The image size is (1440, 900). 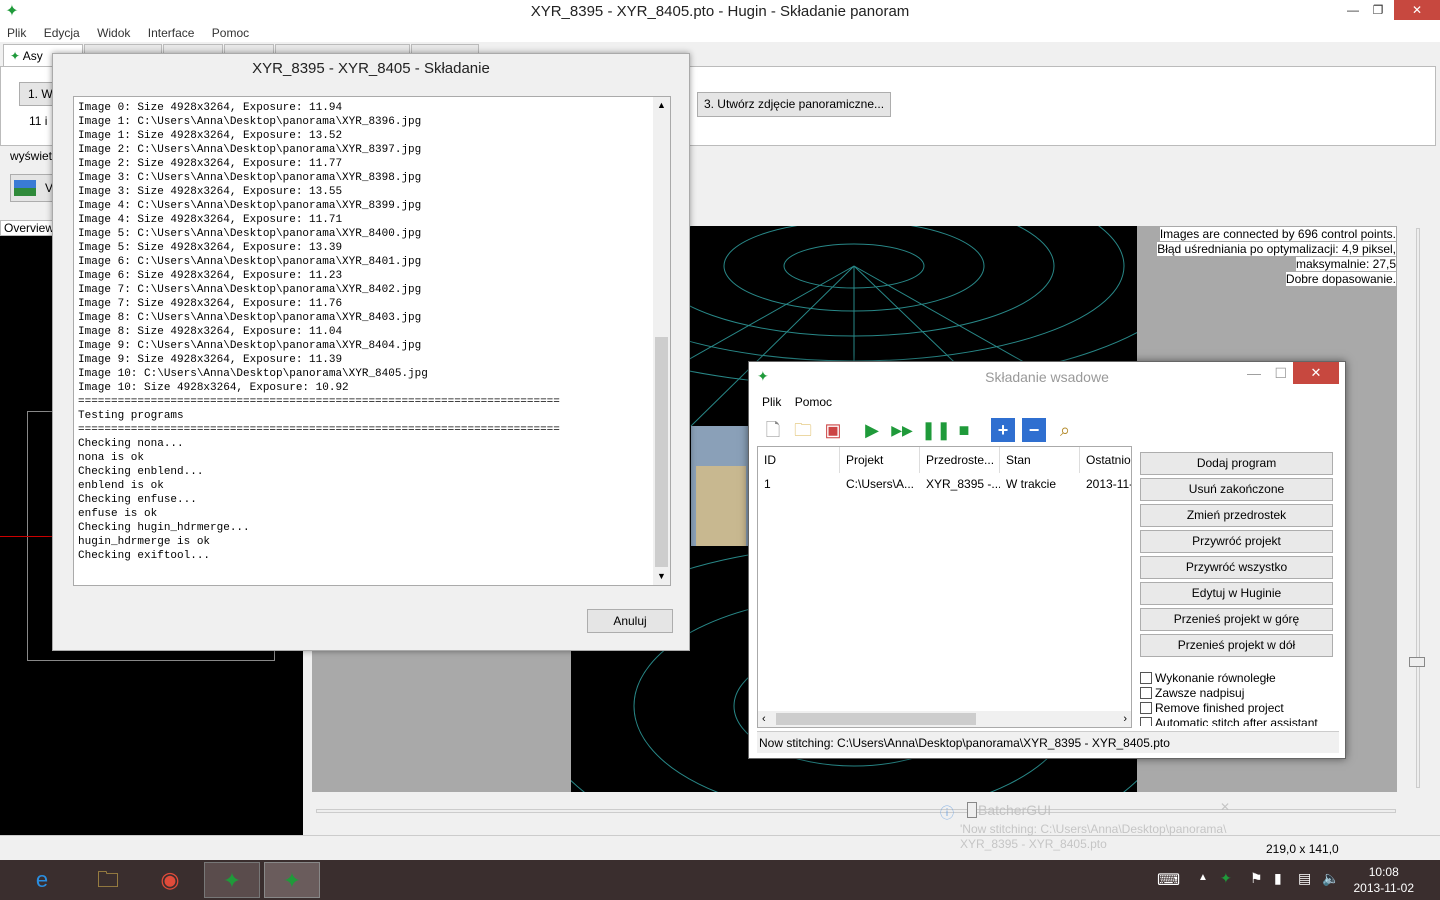 What do you see at coordinates (1280, 373) in the screenshot?
I see `batch-maximize-button: ☐` at bounding box center [1280, 373].